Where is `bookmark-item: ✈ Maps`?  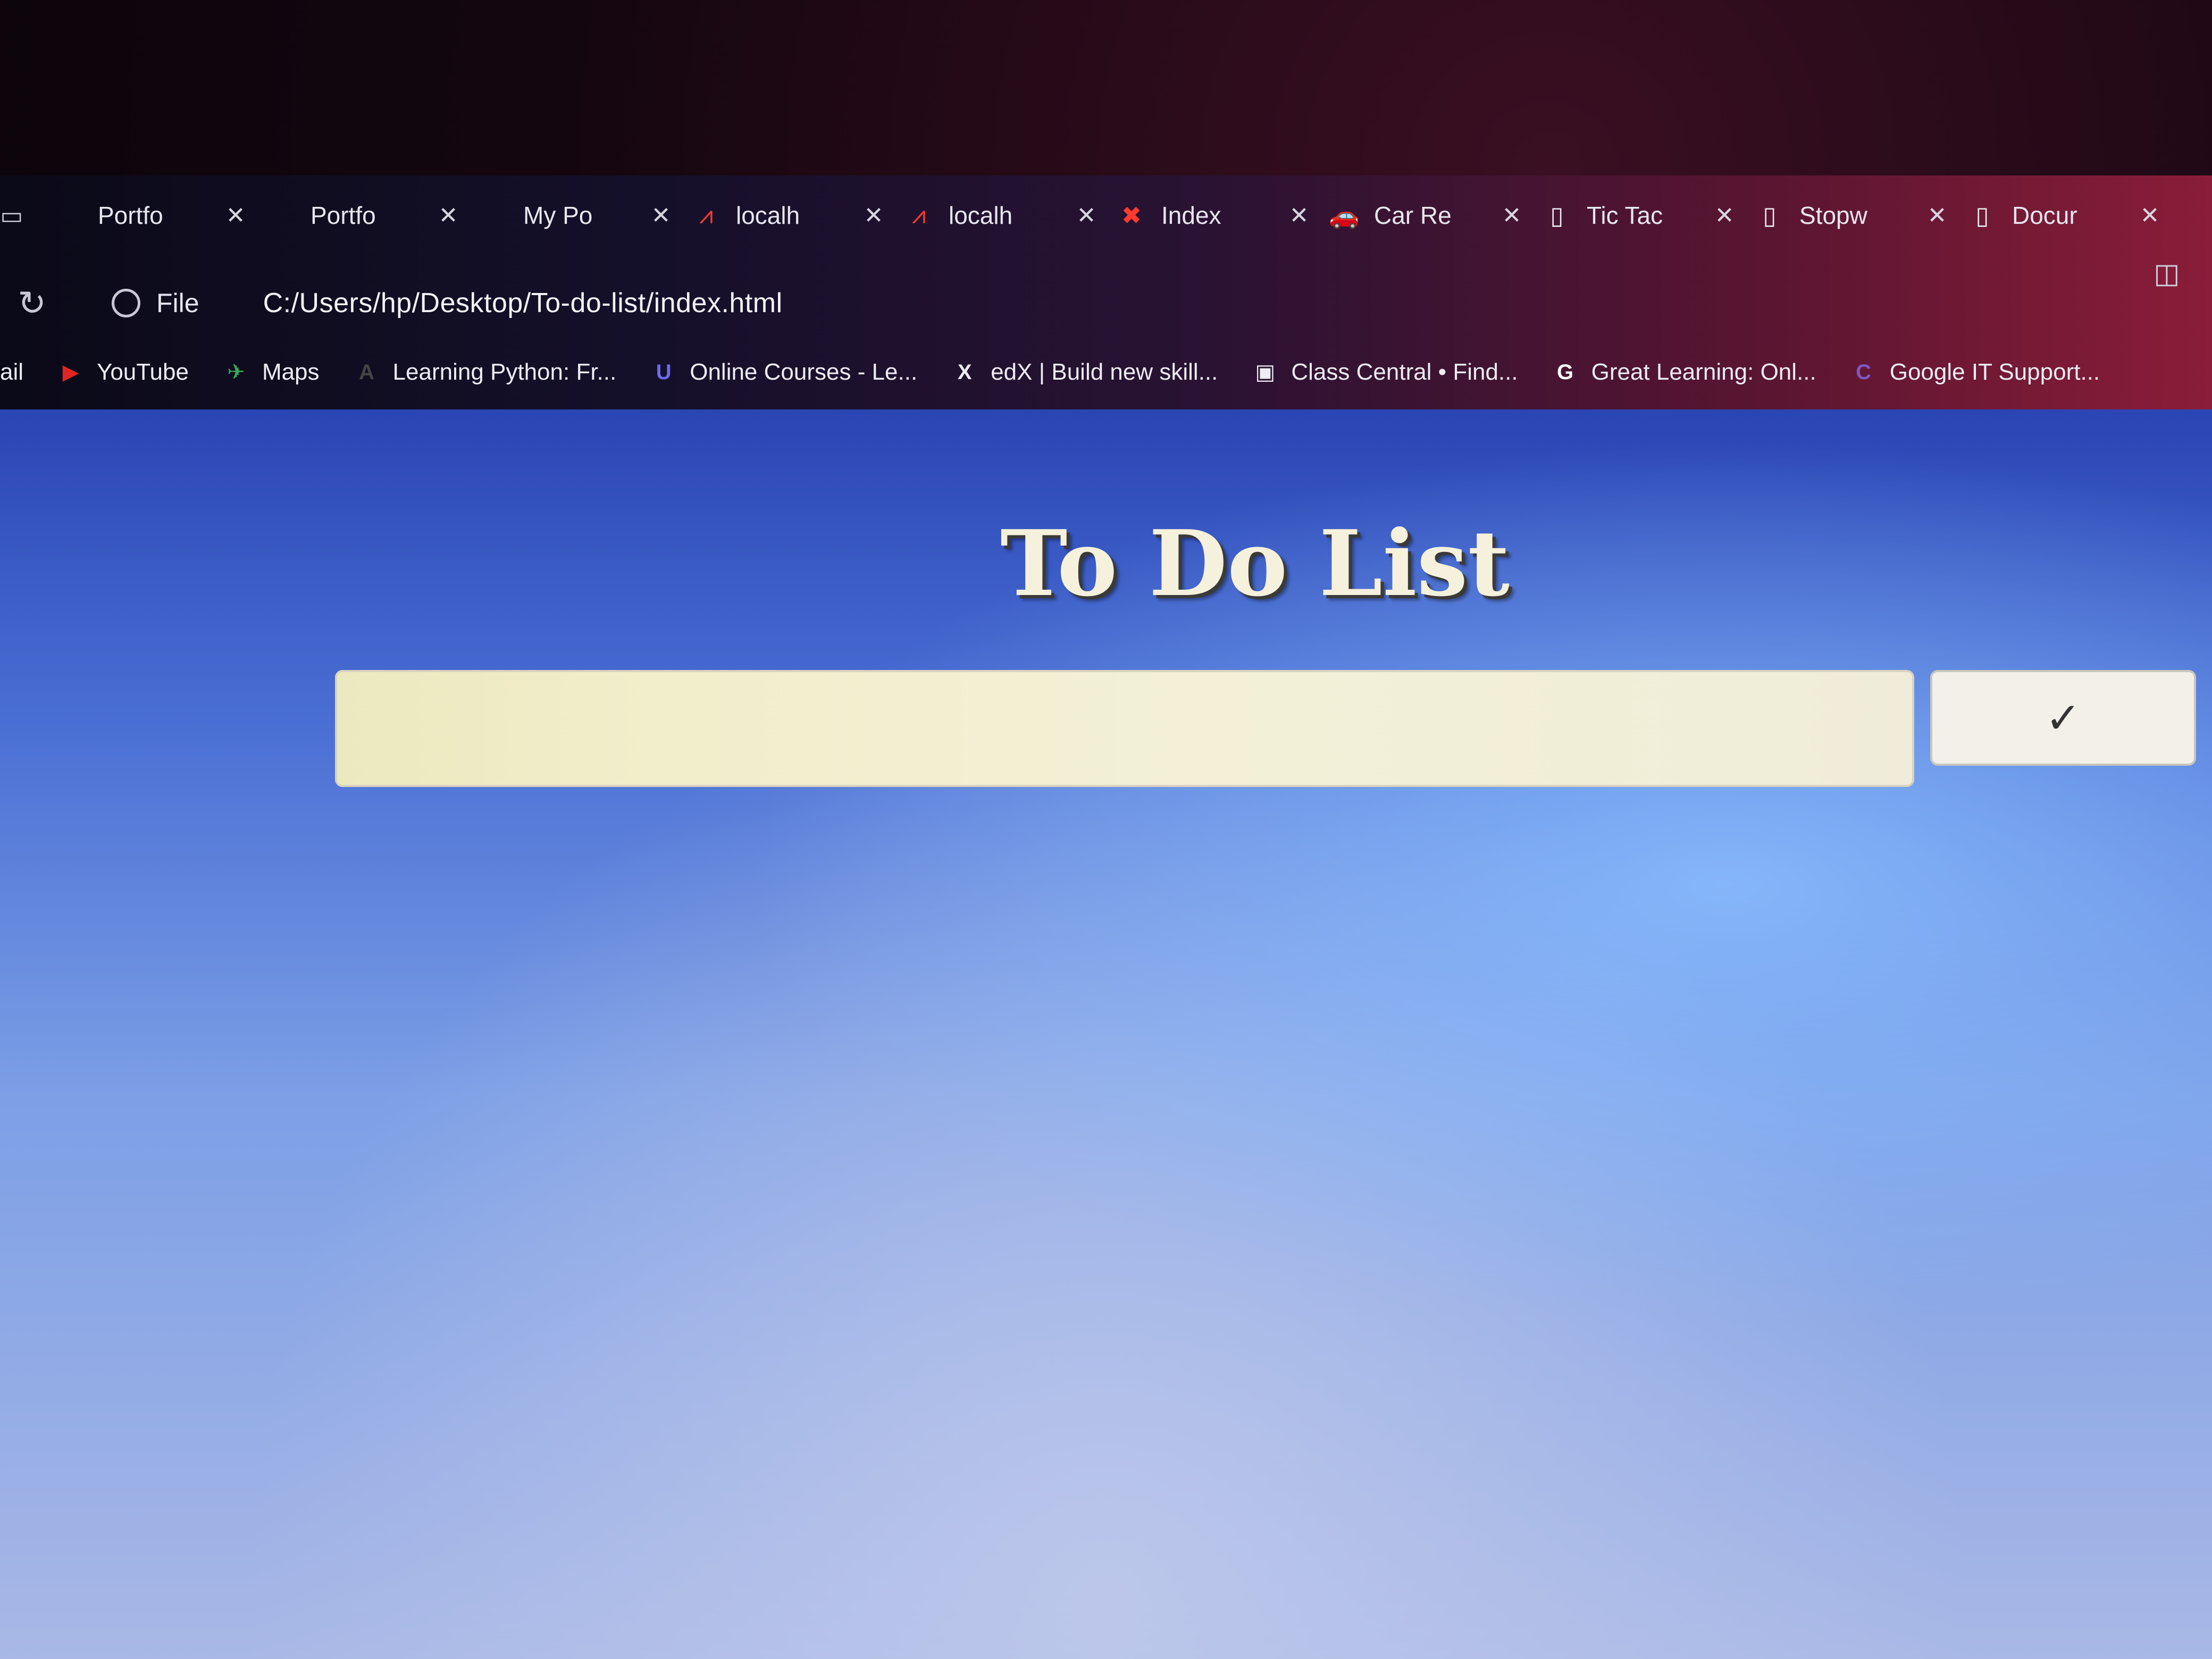
bookmark-item: ✈ Maps is located at coordinates (271, 372).